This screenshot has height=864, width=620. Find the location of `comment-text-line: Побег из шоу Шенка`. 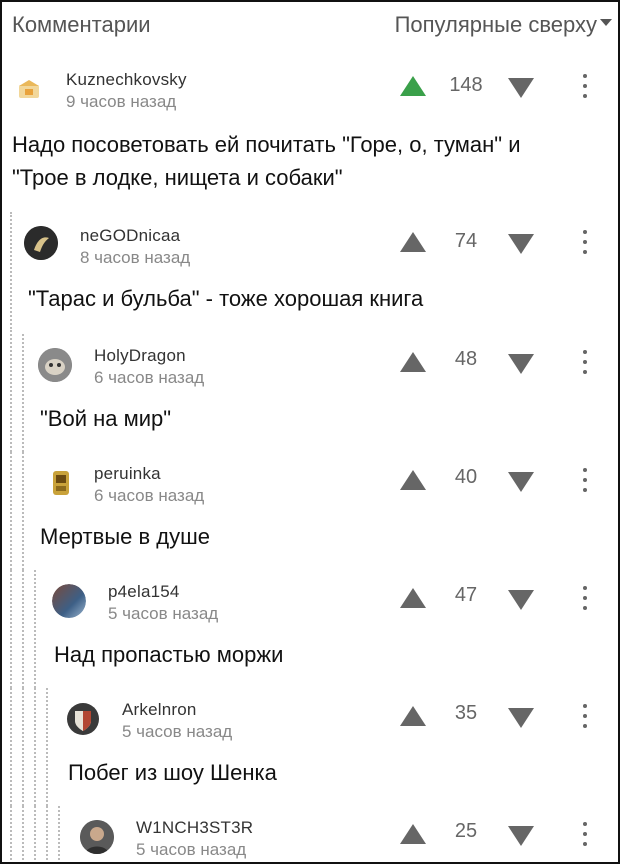

comment-text-line: Побег из шоу Шенка is located at coordinates (172, 772).